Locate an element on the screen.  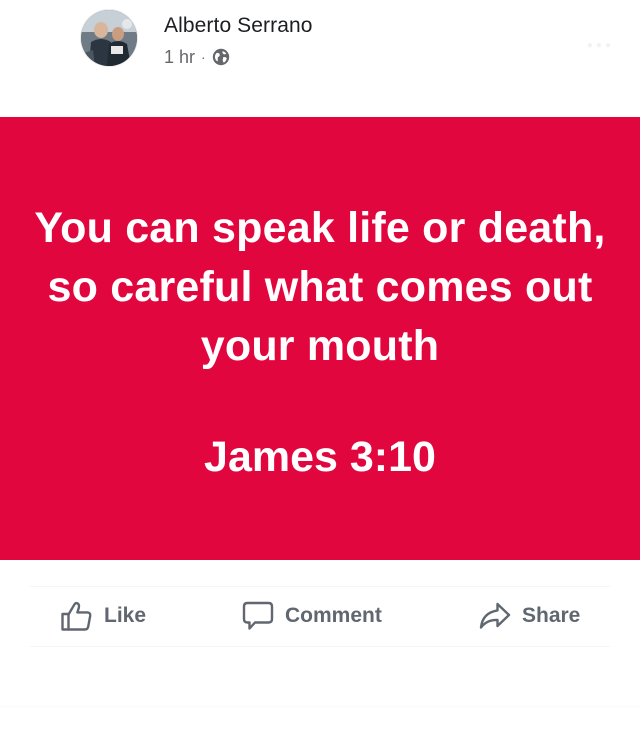
comment-label: Comment is located at coordinates (333, 615).